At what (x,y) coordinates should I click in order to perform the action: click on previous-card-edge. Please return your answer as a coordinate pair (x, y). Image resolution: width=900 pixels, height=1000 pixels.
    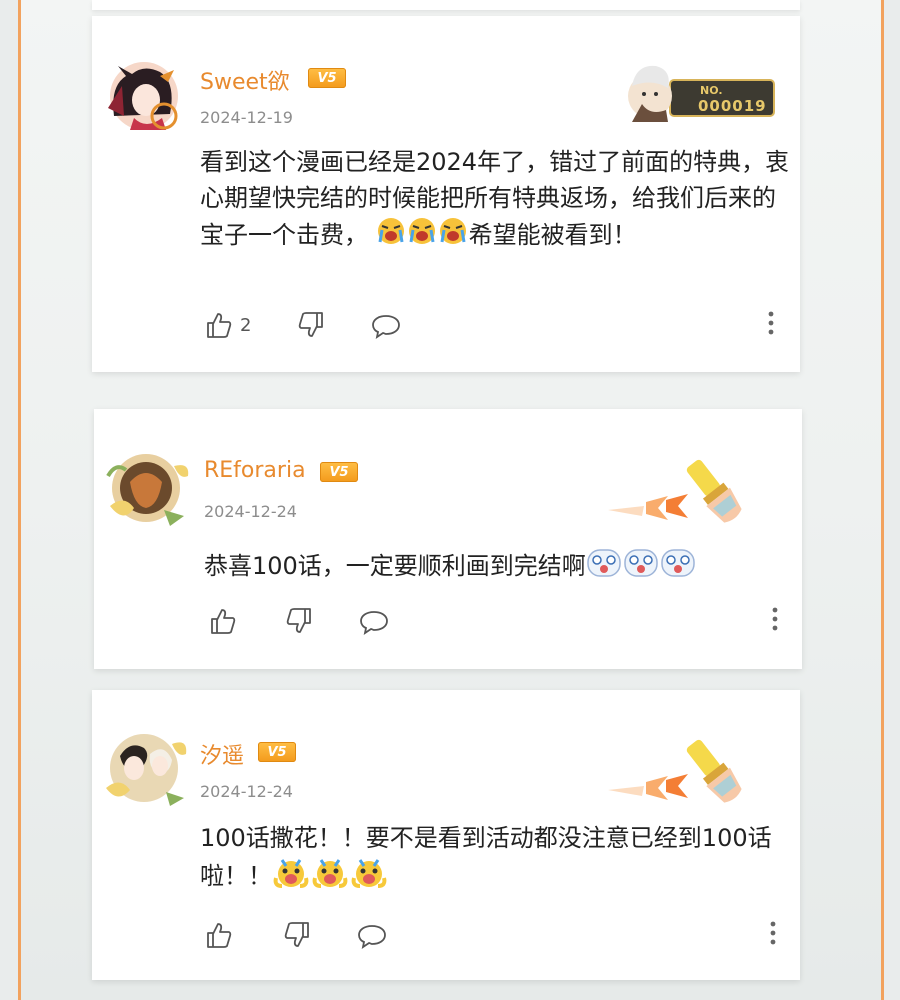
    Looking at the image, I should click on (446, 5).